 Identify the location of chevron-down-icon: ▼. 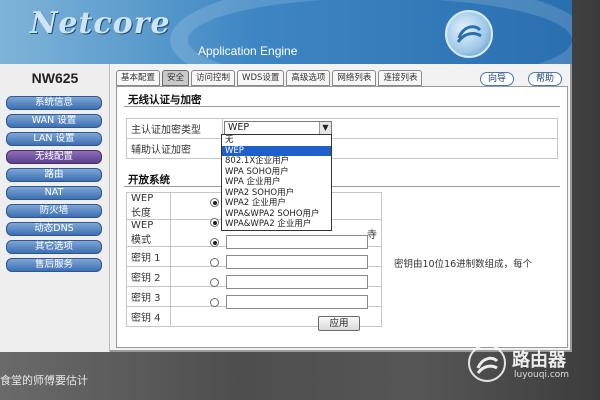
(325, 128).